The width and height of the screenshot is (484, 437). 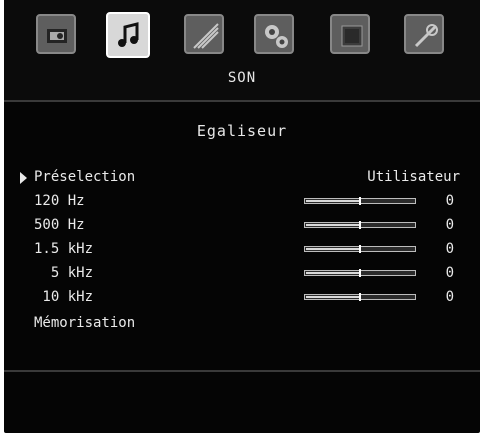 What do you see at coordinates (23, 178) in the screenshot?
I see `selection-pointer-icon` at bounding box center [23, 178].